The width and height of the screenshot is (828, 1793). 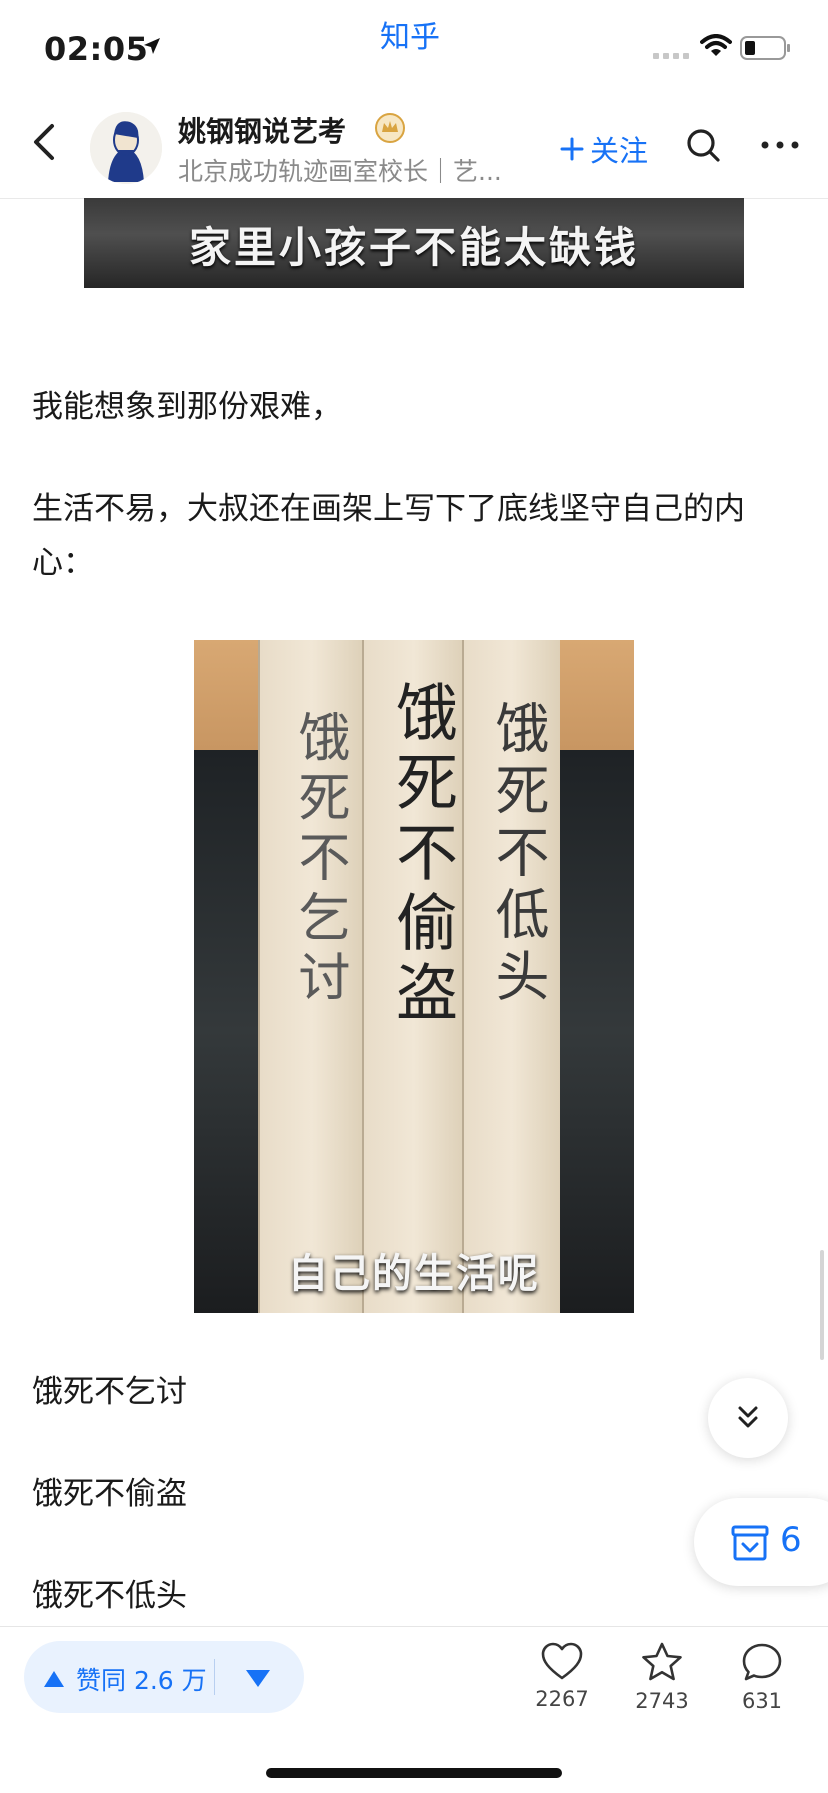 I want to click on text-line-2: 饿死不偷盗, so click(x=109, y=1494).